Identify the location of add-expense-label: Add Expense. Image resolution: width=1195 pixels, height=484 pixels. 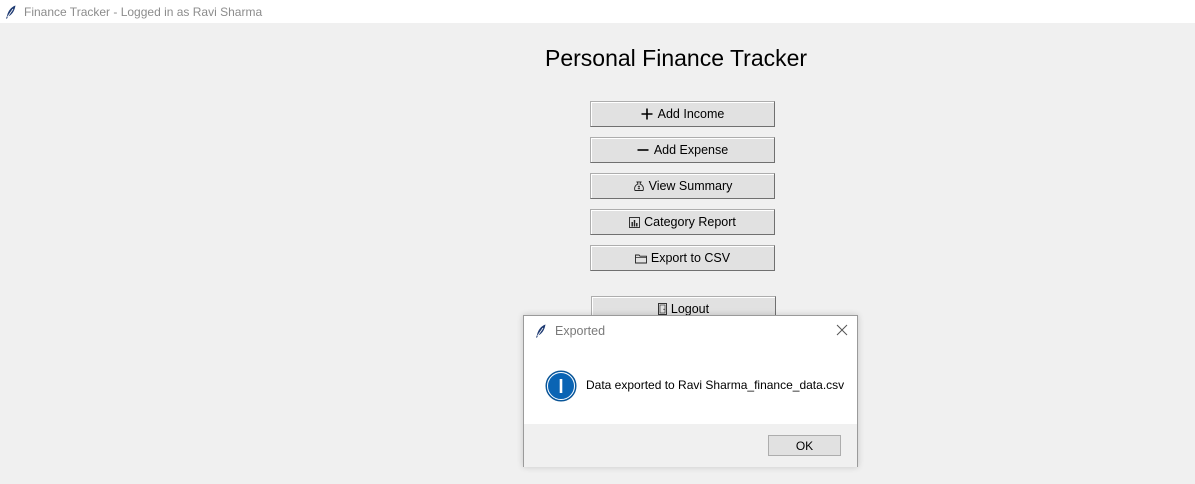
(691, 150).